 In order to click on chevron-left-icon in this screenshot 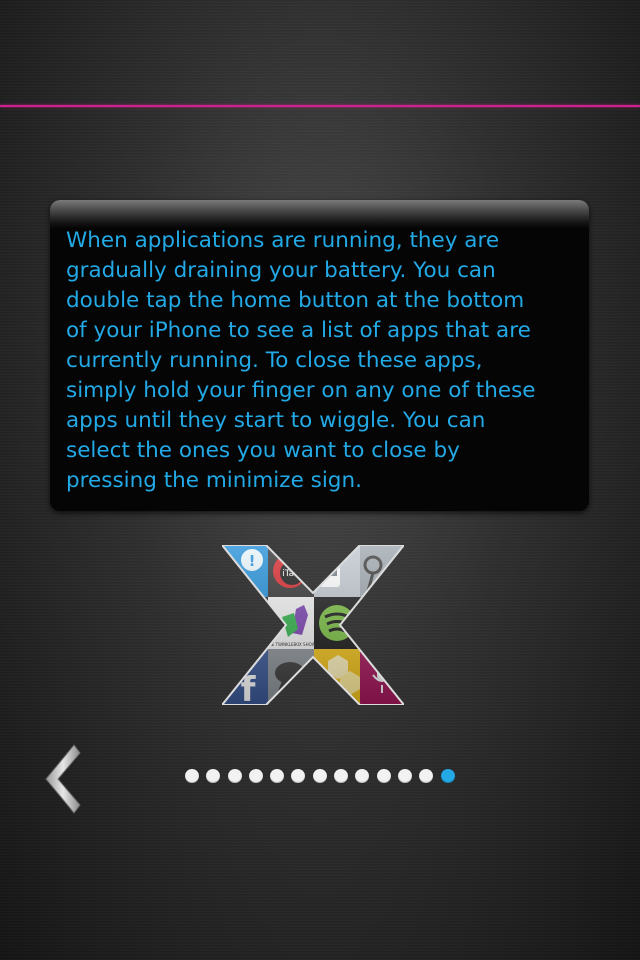, I will do `click(63, 779)`.